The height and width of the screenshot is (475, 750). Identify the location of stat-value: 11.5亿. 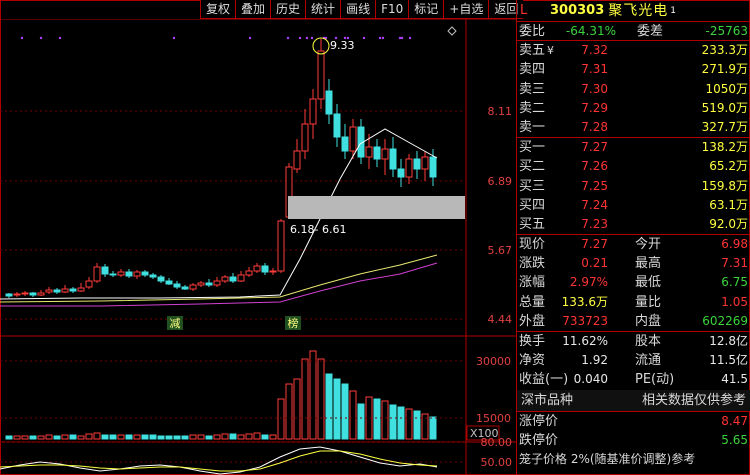
(728, 360).